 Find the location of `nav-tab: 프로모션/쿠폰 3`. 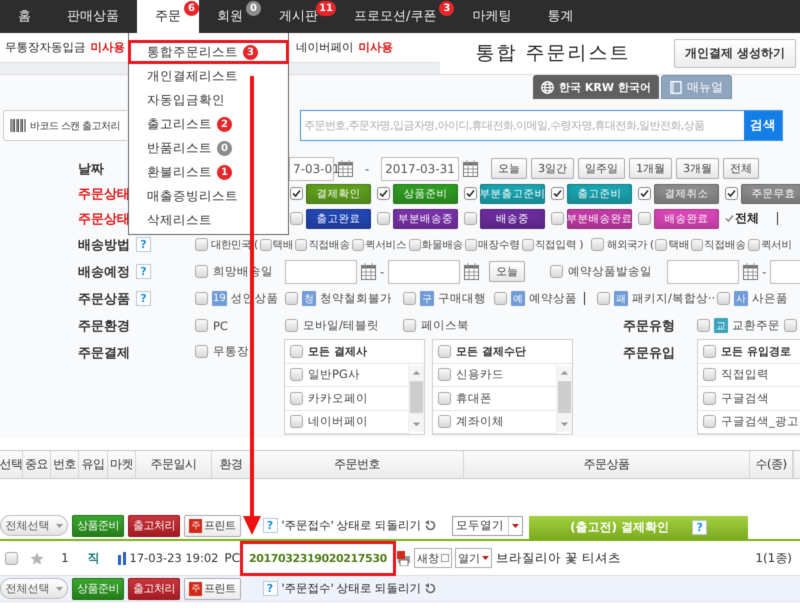

nav-tab: 프로모션/쿠폰 3 is located at coordinates (395, 16).